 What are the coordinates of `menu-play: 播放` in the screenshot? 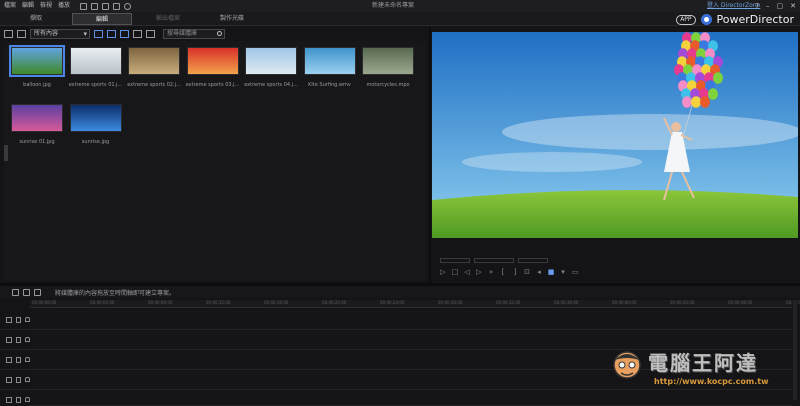 It's located at (64, 6).